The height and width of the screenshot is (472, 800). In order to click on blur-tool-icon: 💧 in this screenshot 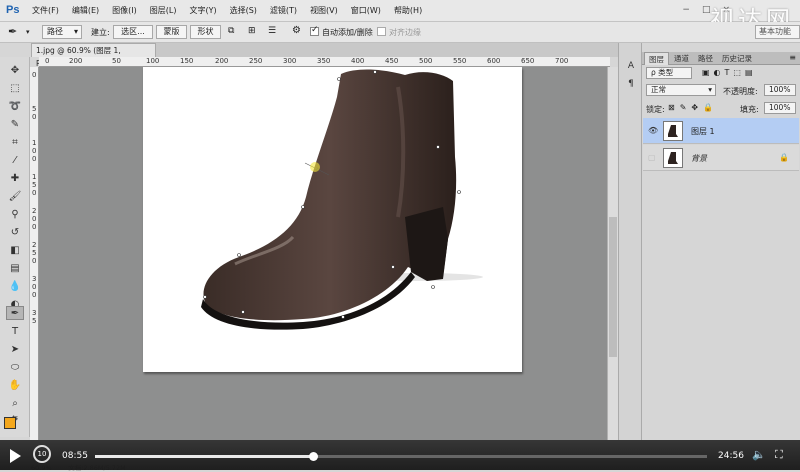, I will do `click(15, 286)`.